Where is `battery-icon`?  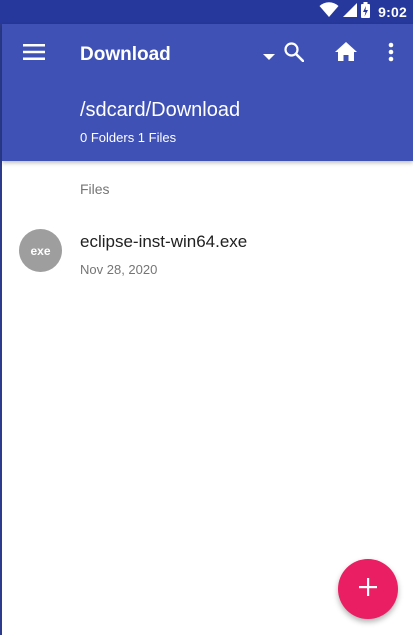 battery-icon is located at coordinates (366, 12).